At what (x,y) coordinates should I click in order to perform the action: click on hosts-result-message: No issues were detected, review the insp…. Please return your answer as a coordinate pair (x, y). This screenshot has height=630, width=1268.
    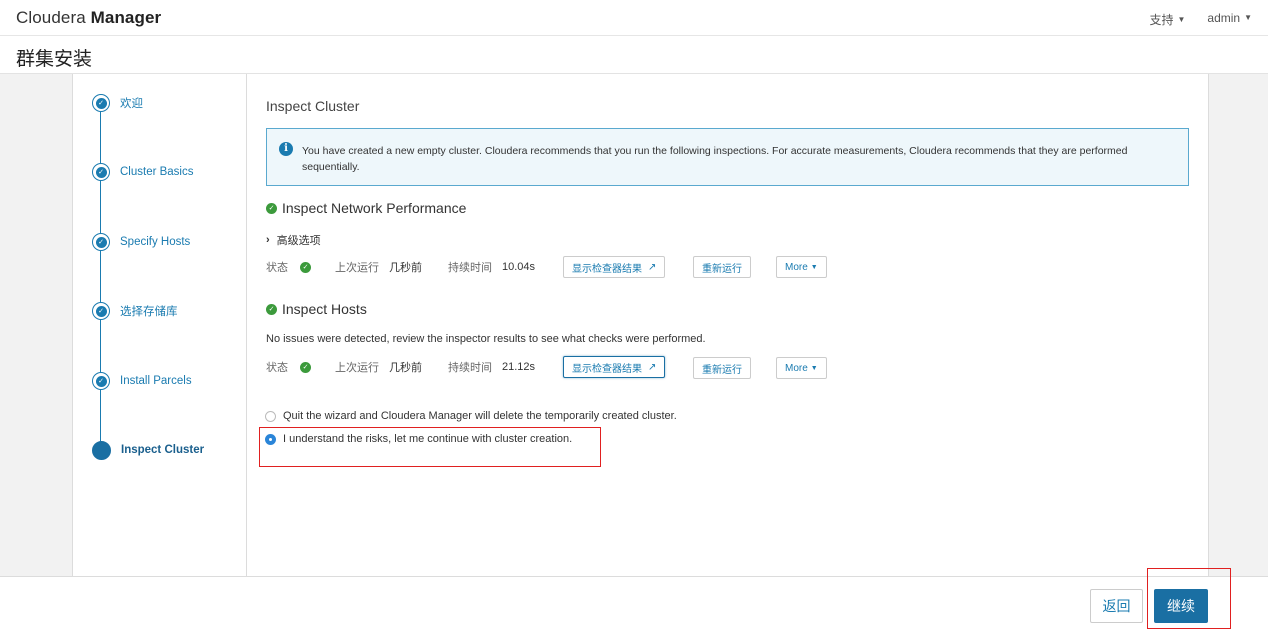
    Looking at the image, I should click on (486, 339).